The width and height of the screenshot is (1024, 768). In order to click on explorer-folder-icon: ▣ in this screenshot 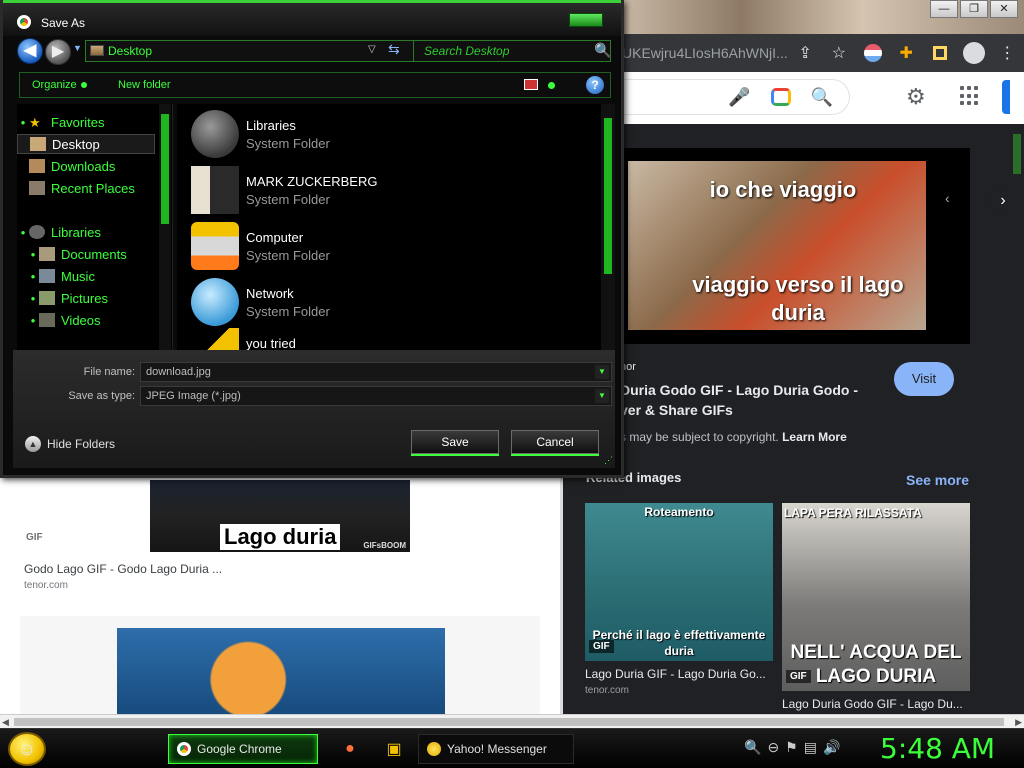, I will do `click(394, 749)`.